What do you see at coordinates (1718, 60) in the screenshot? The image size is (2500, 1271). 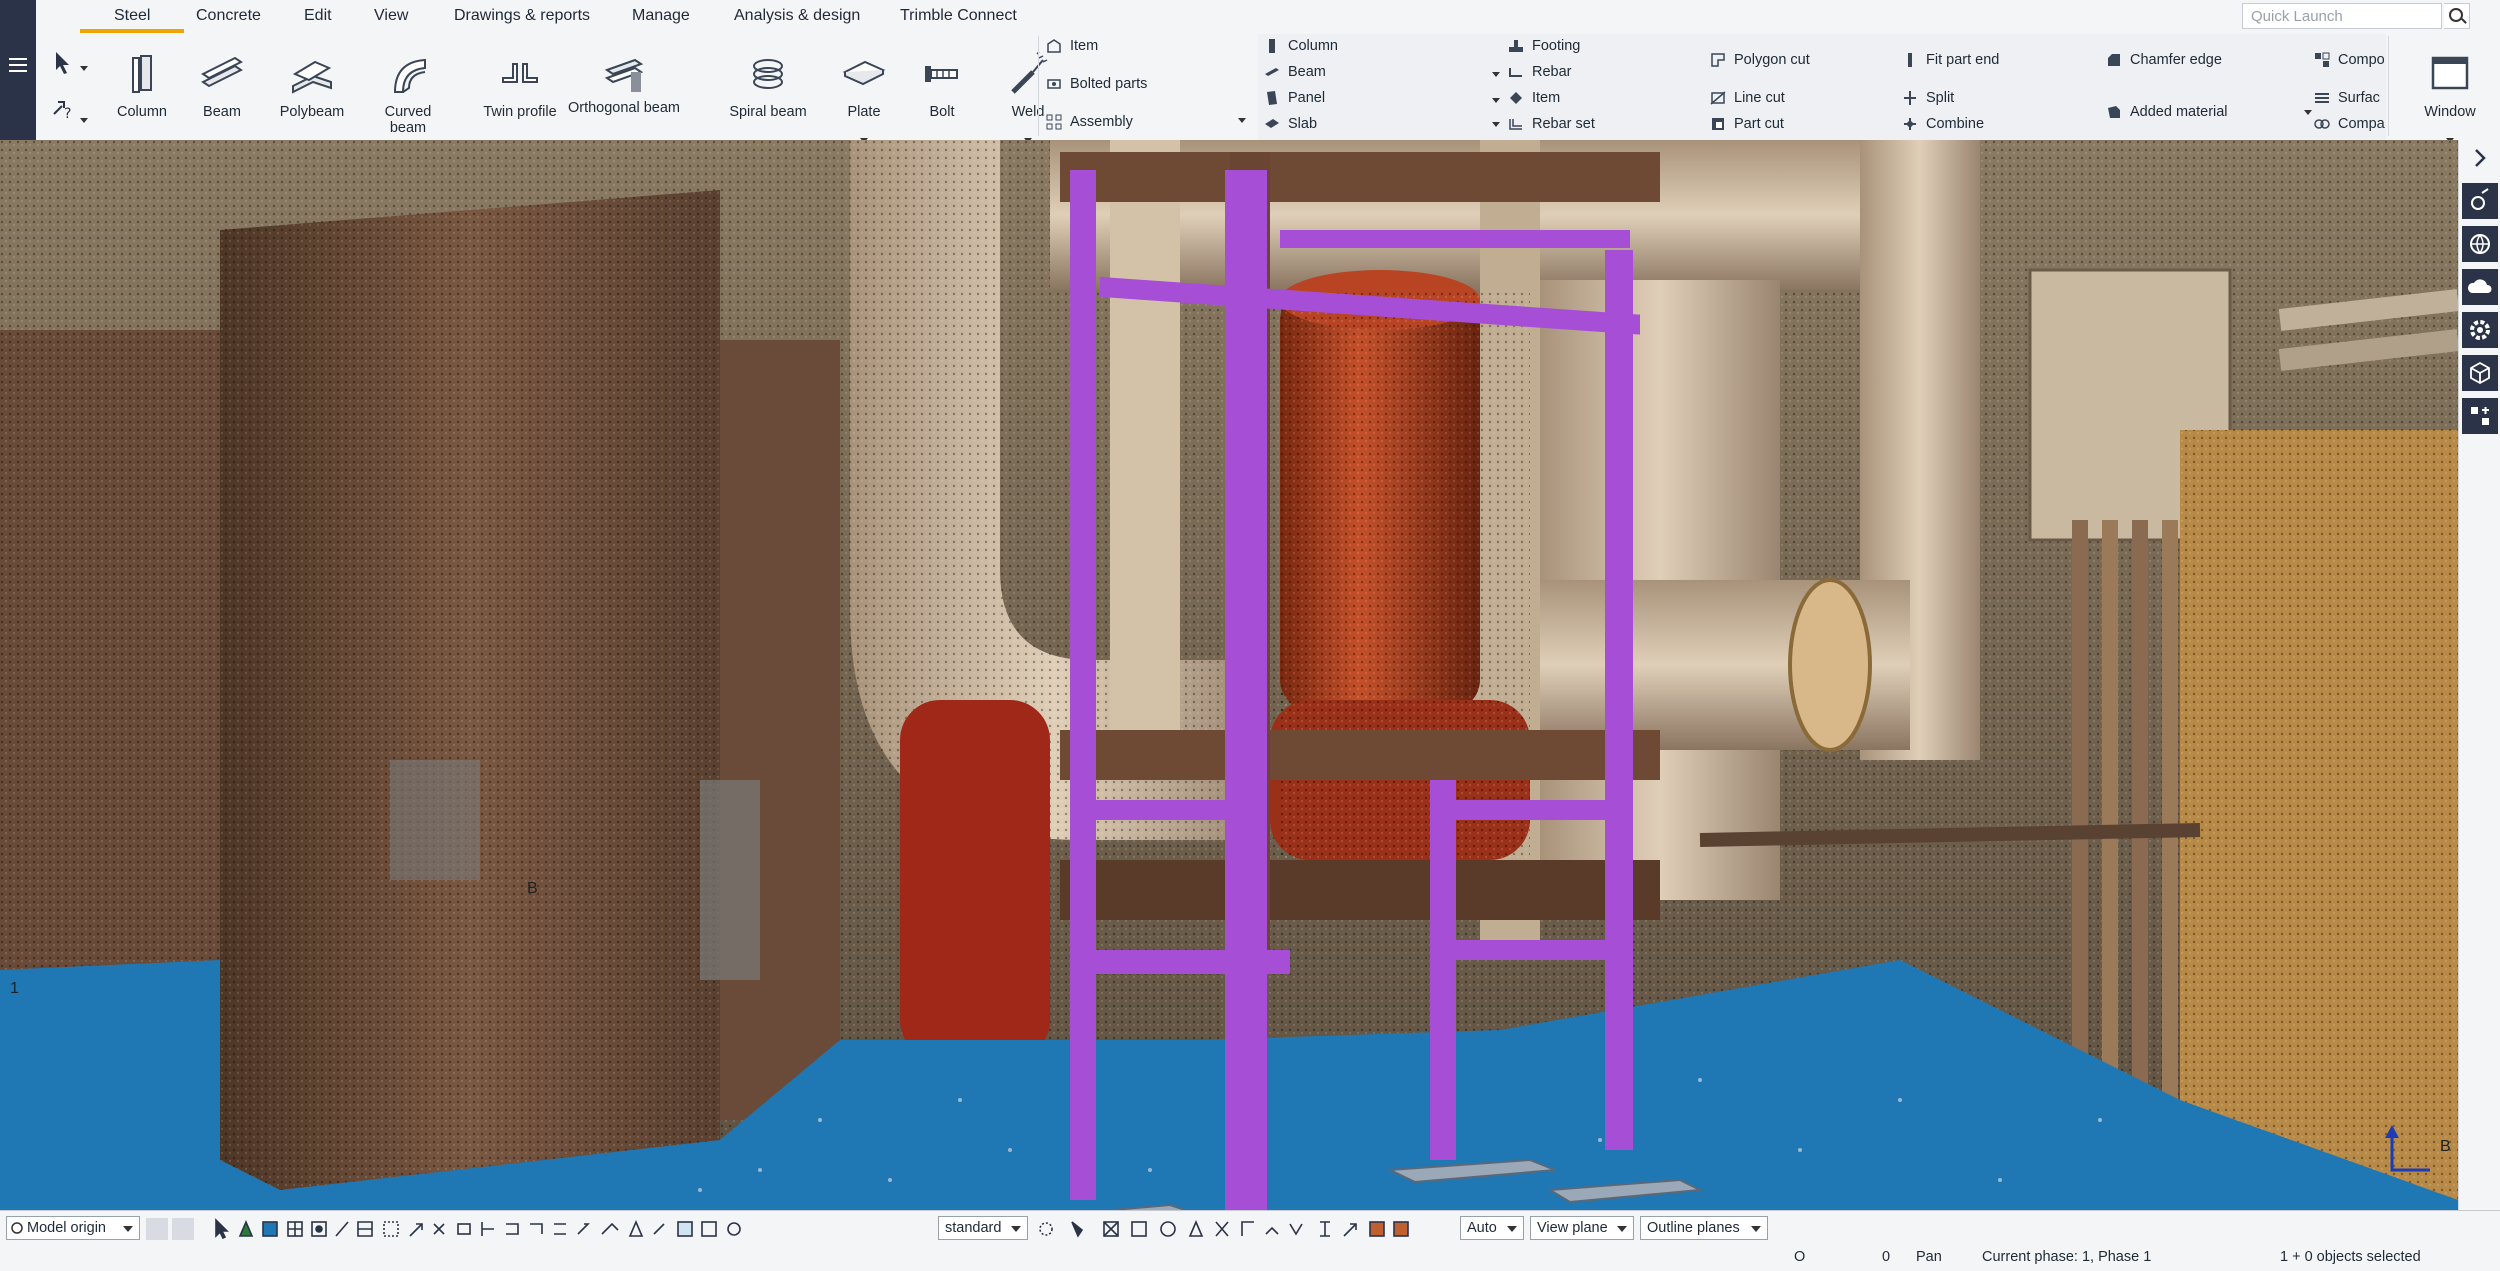 I see `polygon-cut-icon` at bounding box center [1718, 60].